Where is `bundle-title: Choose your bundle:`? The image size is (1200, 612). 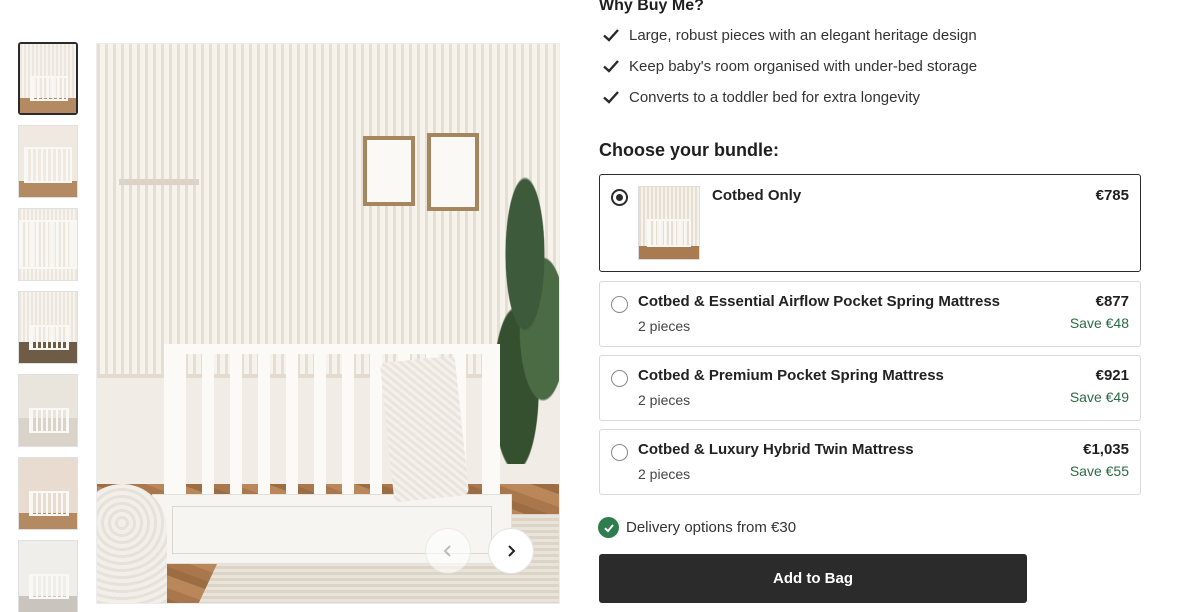
bundle-title: Choose your bundle: is located at coordinates (689, 150).